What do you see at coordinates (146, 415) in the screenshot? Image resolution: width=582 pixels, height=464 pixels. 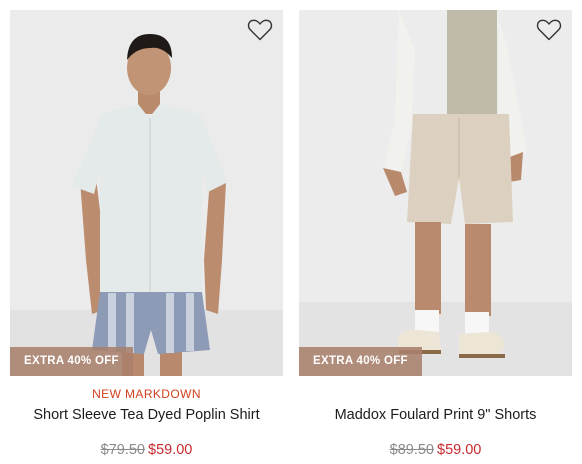 I see `product-name: Short Sleeve Tea Dyed Poplin Shirt` at bounding box center [146, 415].